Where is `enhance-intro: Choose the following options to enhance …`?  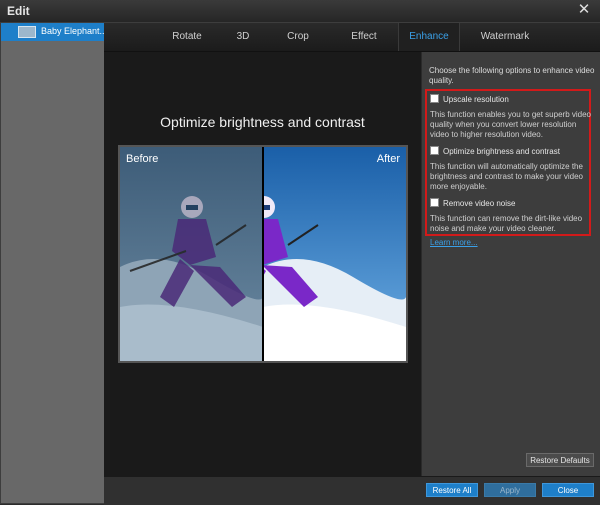 enhance-intro: Choose the following options to enhance … is located at coordinates (512, 75).